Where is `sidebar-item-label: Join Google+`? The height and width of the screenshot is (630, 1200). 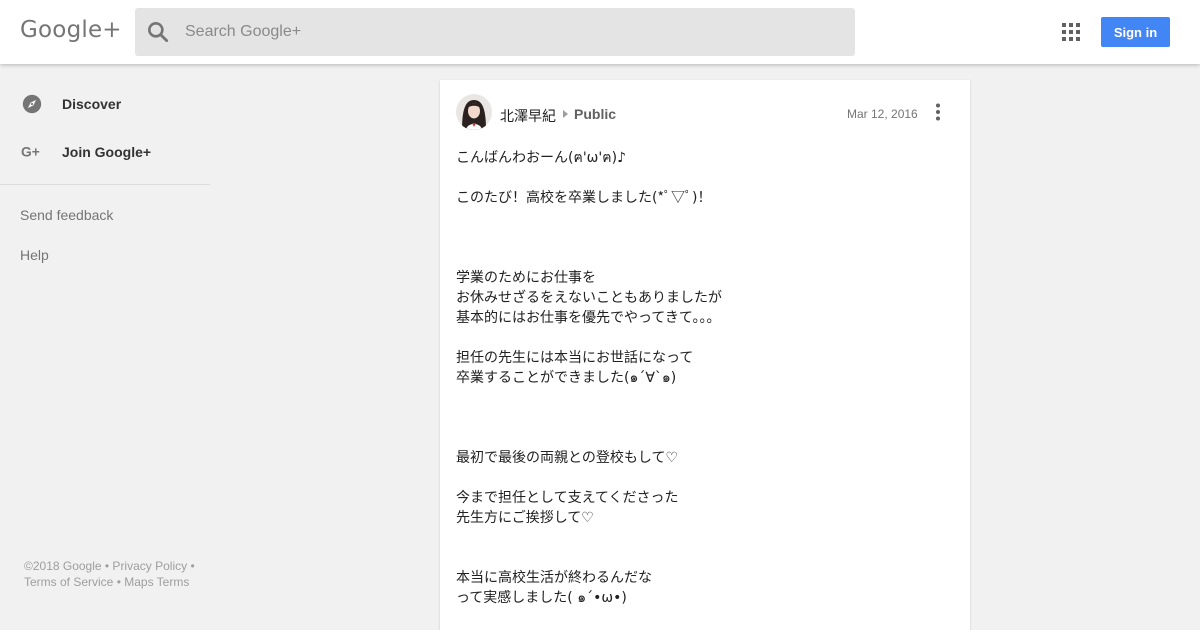 sidebar-item-label: Join Google+ is located at coordinates (107, 152).